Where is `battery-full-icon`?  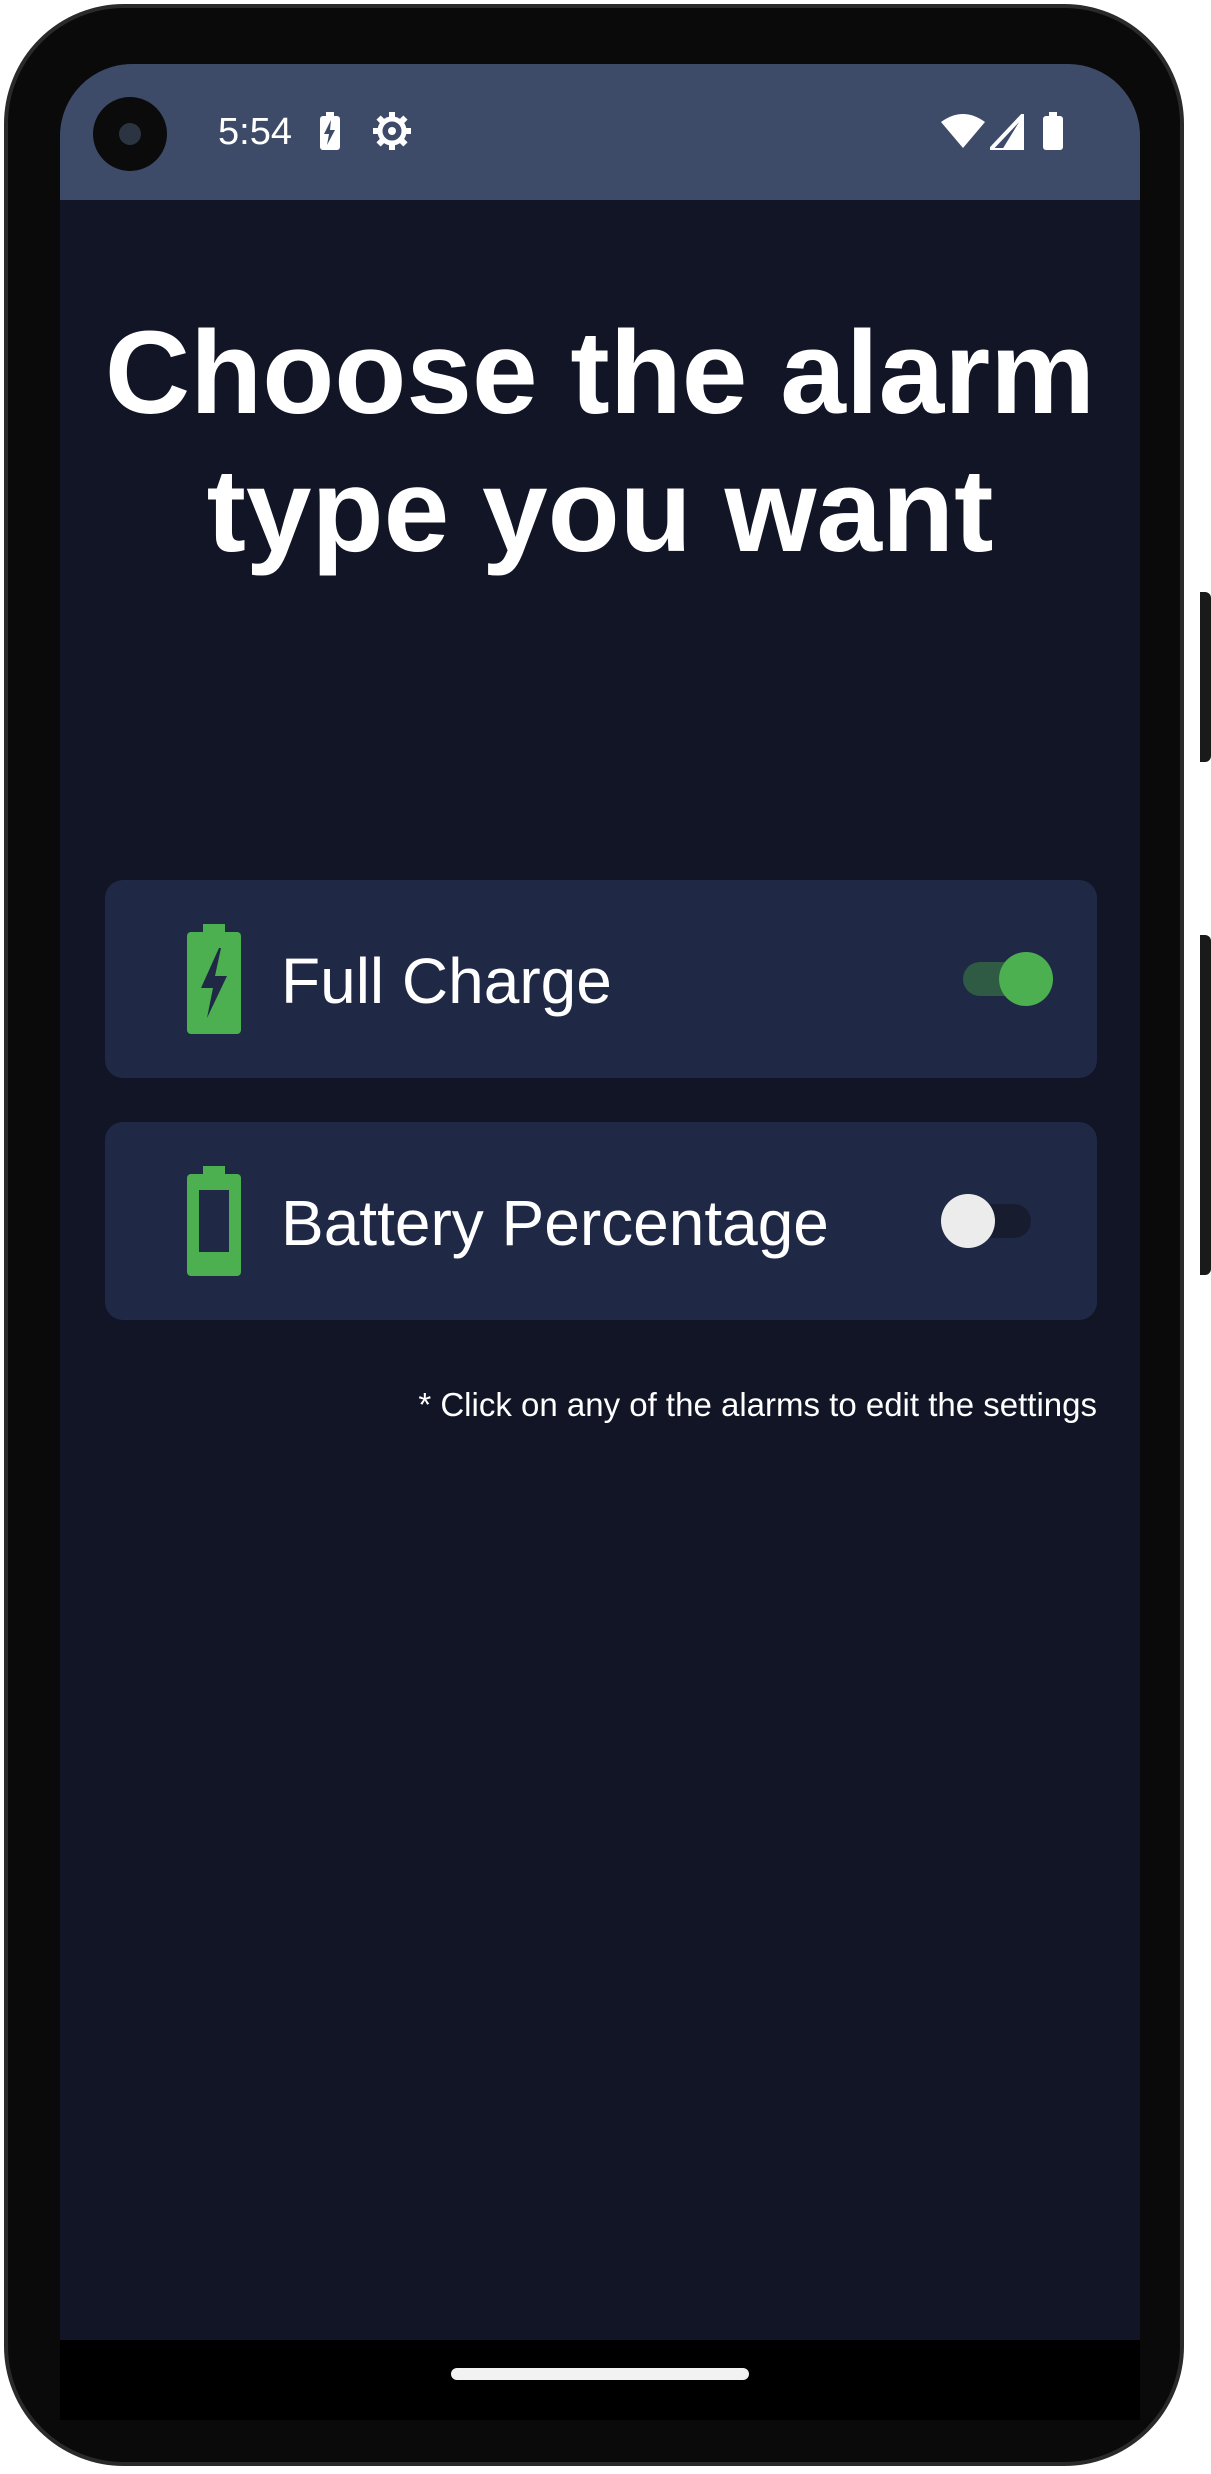
battery-full-icon is located at coordinates (214, 1221).